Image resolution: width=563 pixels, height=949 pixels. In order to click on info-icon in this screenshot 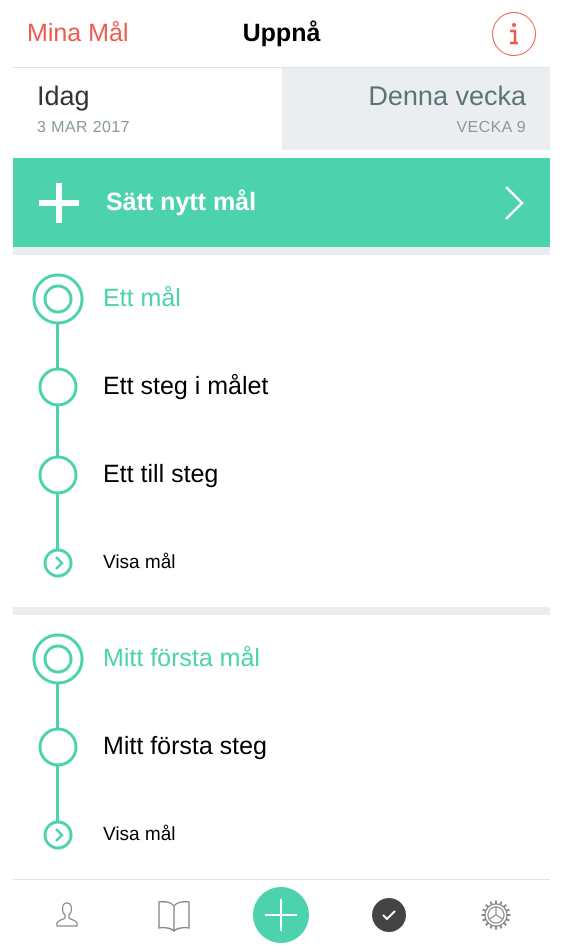, I will do `click(514, 34)`.